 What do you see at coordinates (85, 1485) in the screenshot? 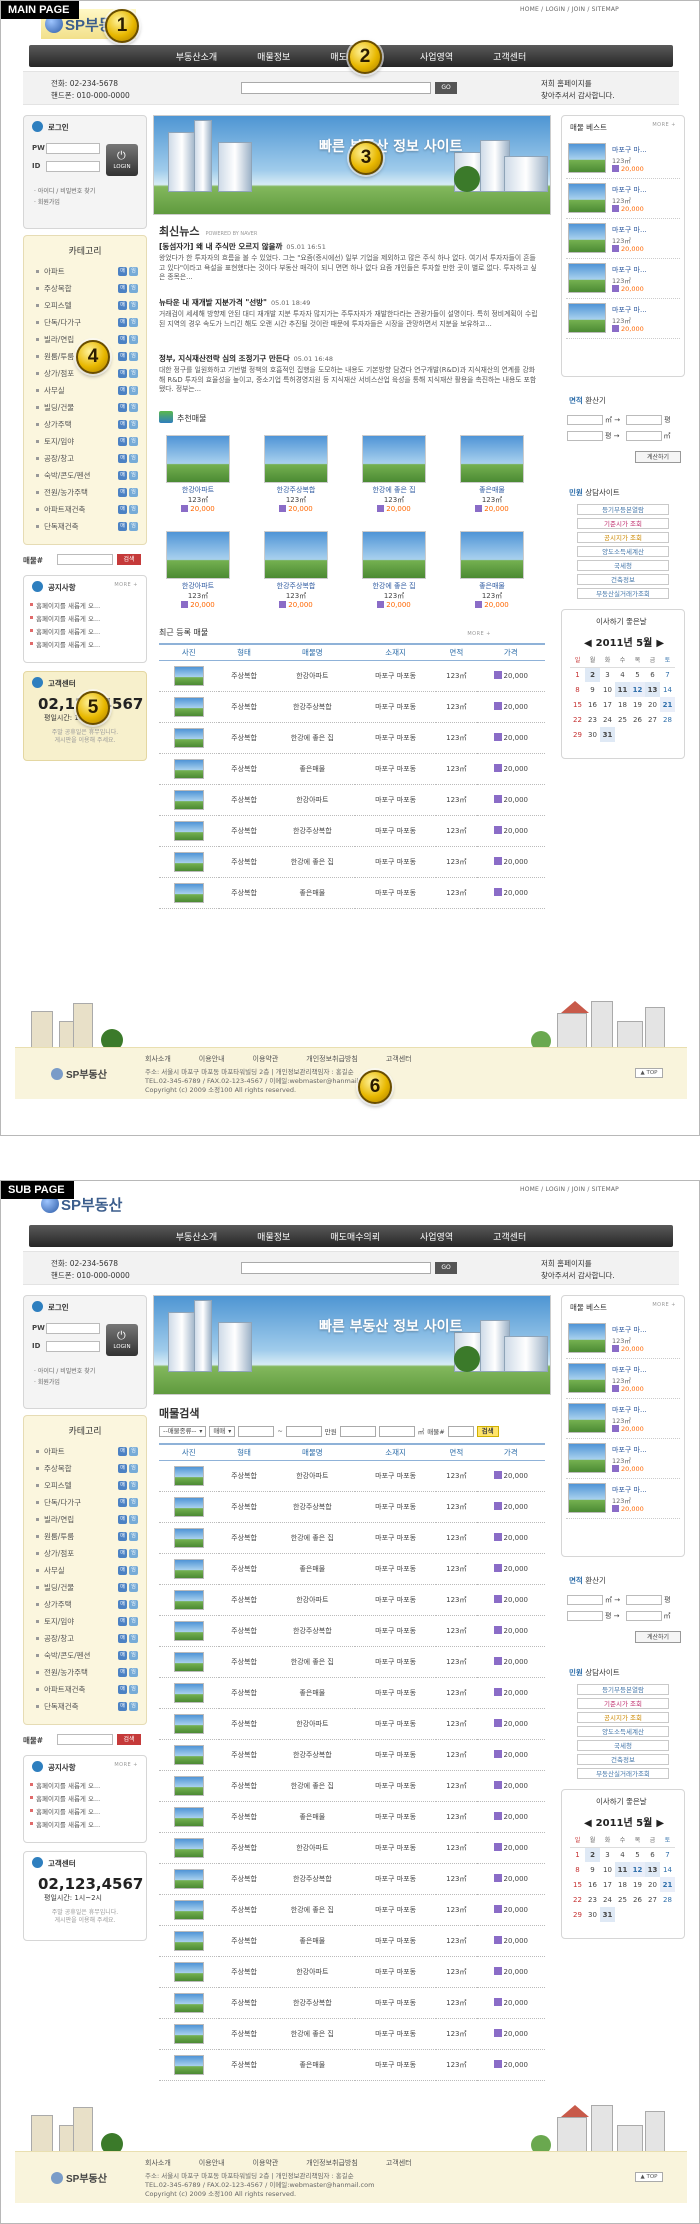
I see `category-item: 오피스텔 매 임` at bounding box center [85, 1485].